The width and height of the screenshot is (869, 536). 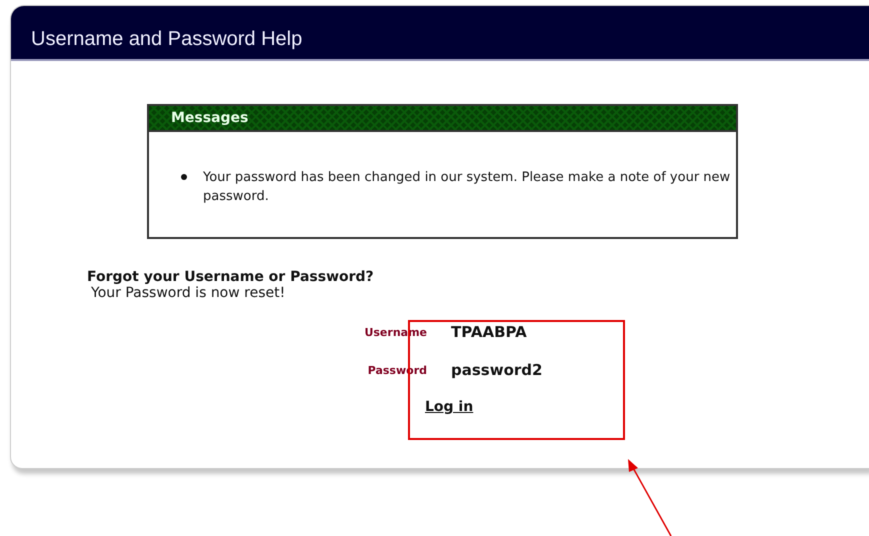 I want to click on status-text: Your Password is now reset!, so click(x=188, y=293).